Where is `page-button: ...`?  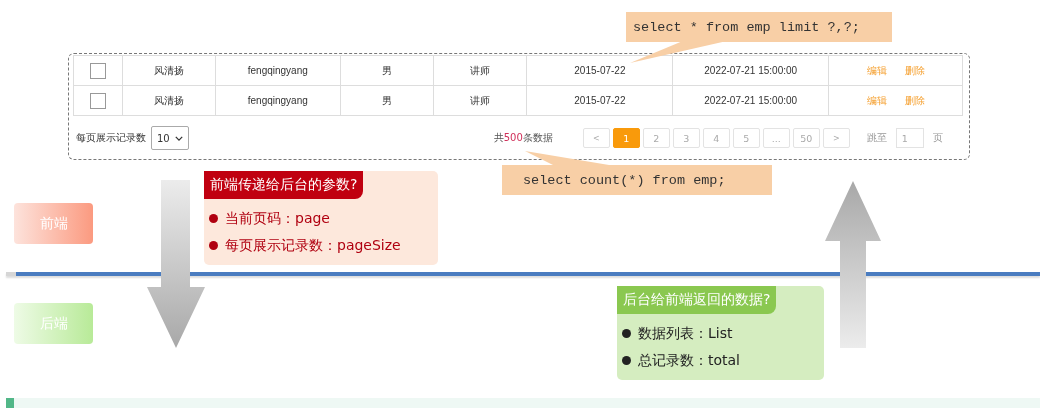
page-button: ... is located at coordinates (776, 138).